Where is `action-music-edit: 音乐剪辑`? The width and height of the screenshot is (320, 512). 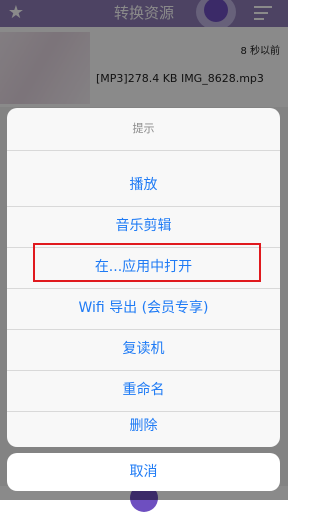 action-music-edit: 音乐剪辑 is located at coordinates (143, 227).